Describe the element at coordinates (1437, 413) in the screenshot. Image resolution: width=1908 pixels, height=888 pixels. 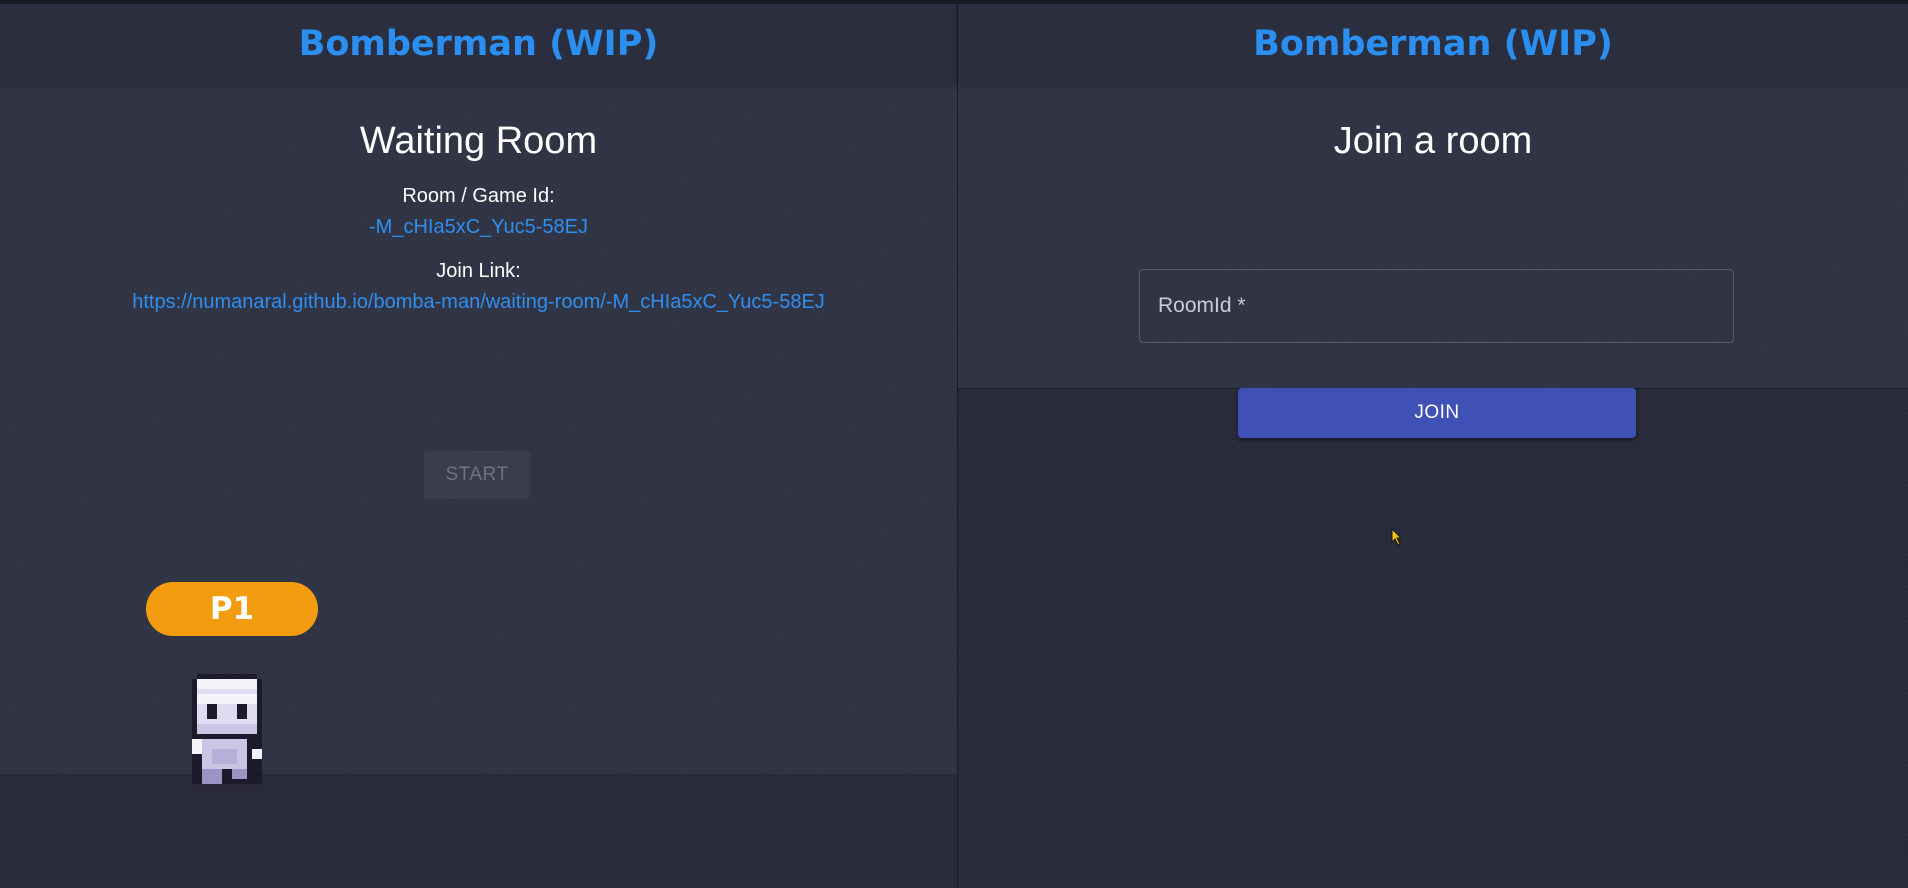
I see `join-button: JOIN` at that location.